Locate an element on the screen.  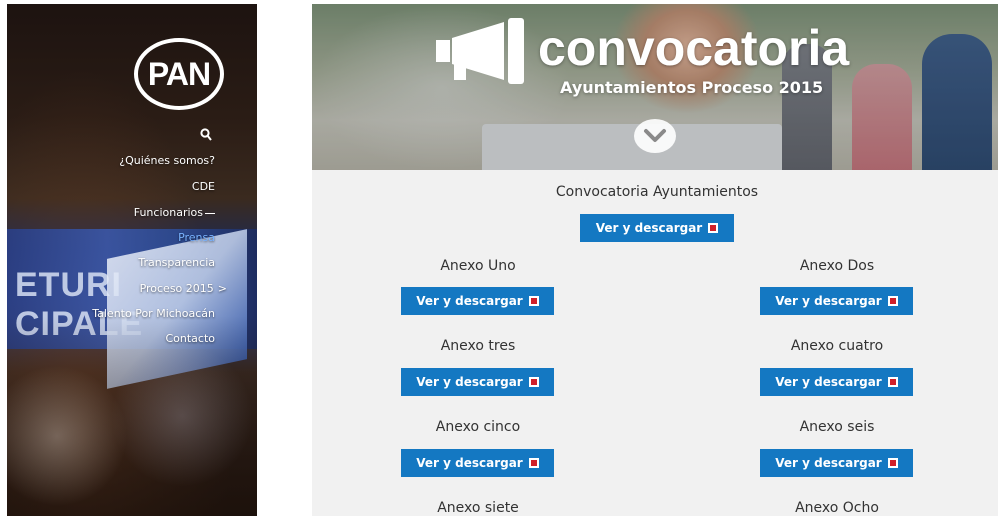
megaphone-icon is located at coordinates (480, 51).